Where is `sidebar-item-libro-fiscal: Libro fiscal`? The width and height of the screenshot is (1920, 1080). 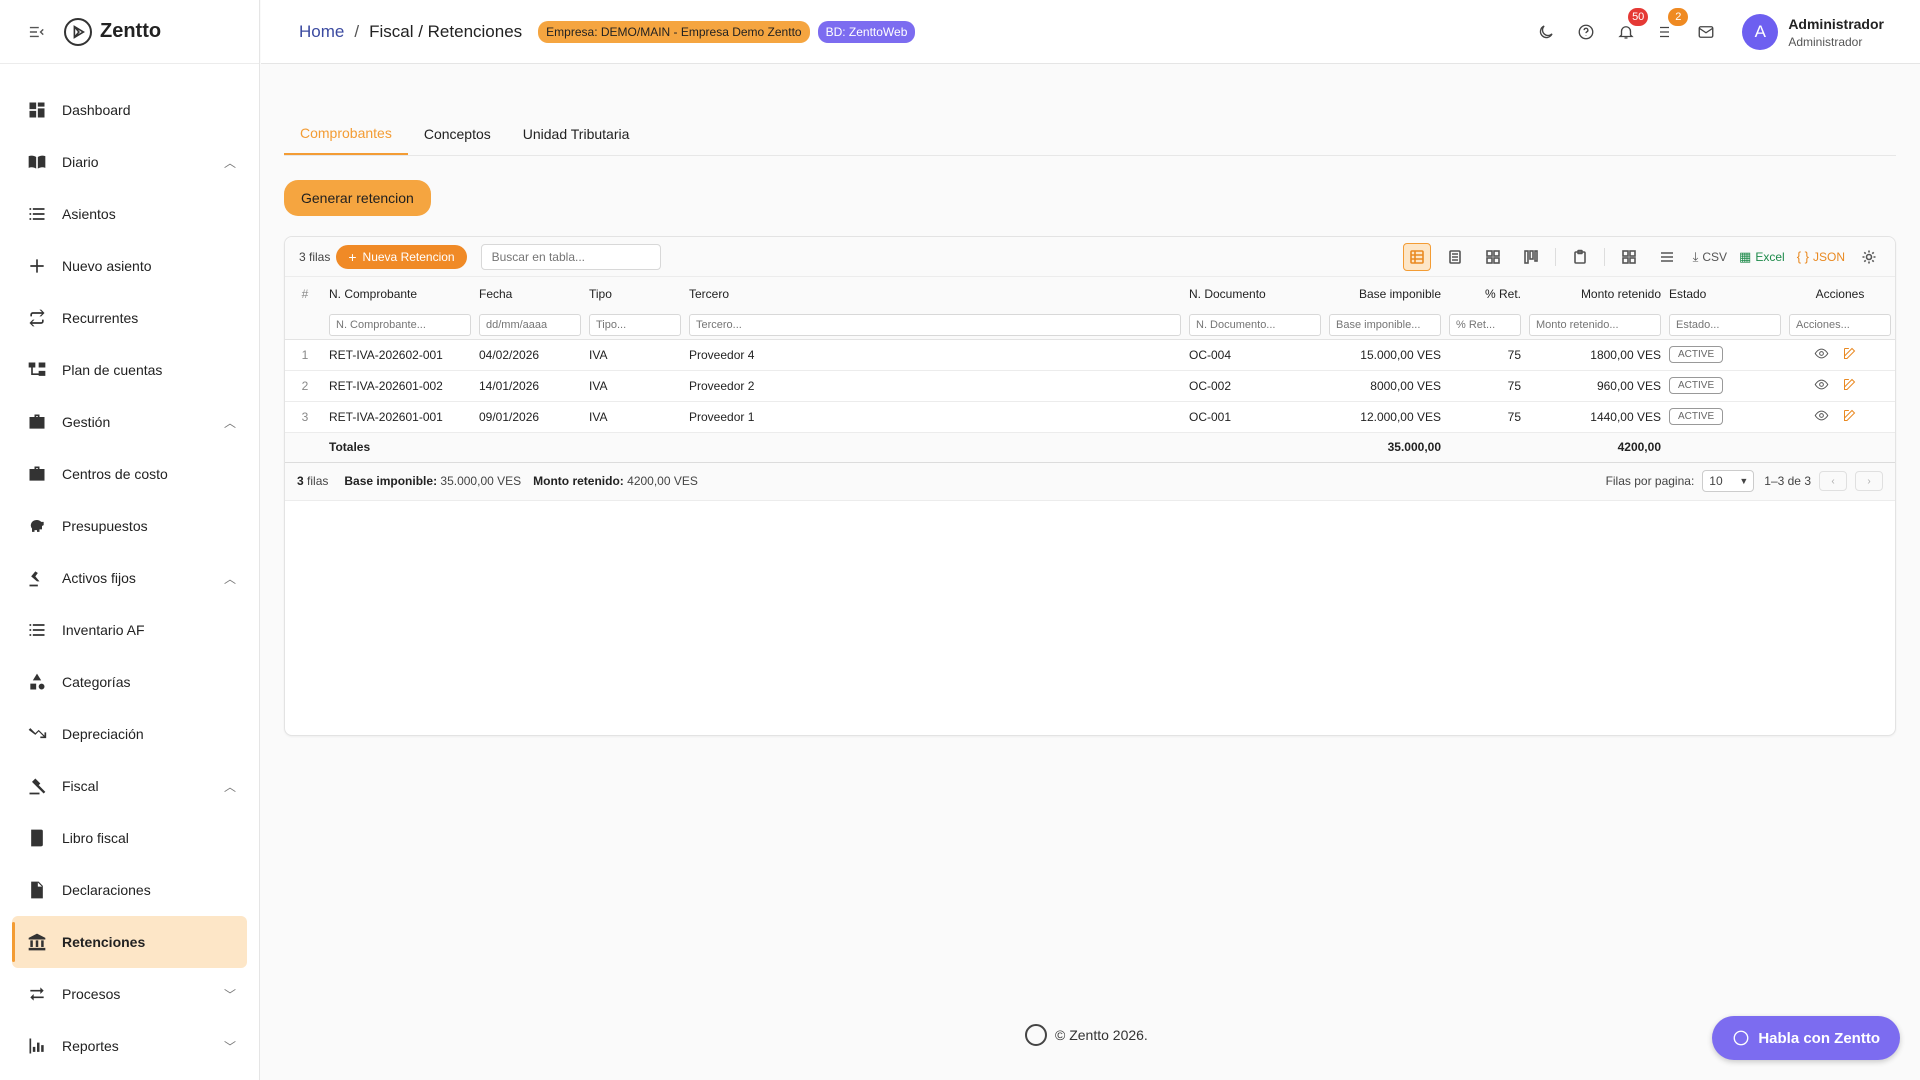
sidebar-item-libro-fiscal: Libro fiscal is located at coordinates (129, 838).